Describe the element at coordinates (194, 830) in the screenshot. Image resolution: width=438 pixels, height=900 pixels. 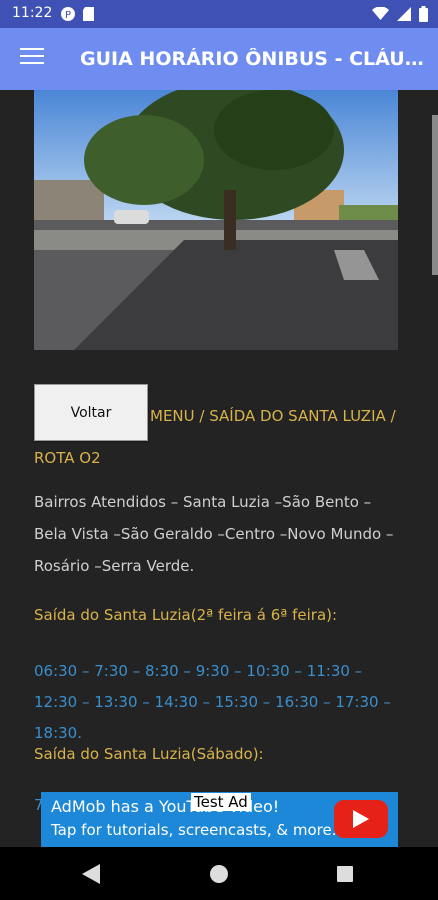
I see `ad-line-2: Tap for tutorials, screencasts, & more.` at that location.